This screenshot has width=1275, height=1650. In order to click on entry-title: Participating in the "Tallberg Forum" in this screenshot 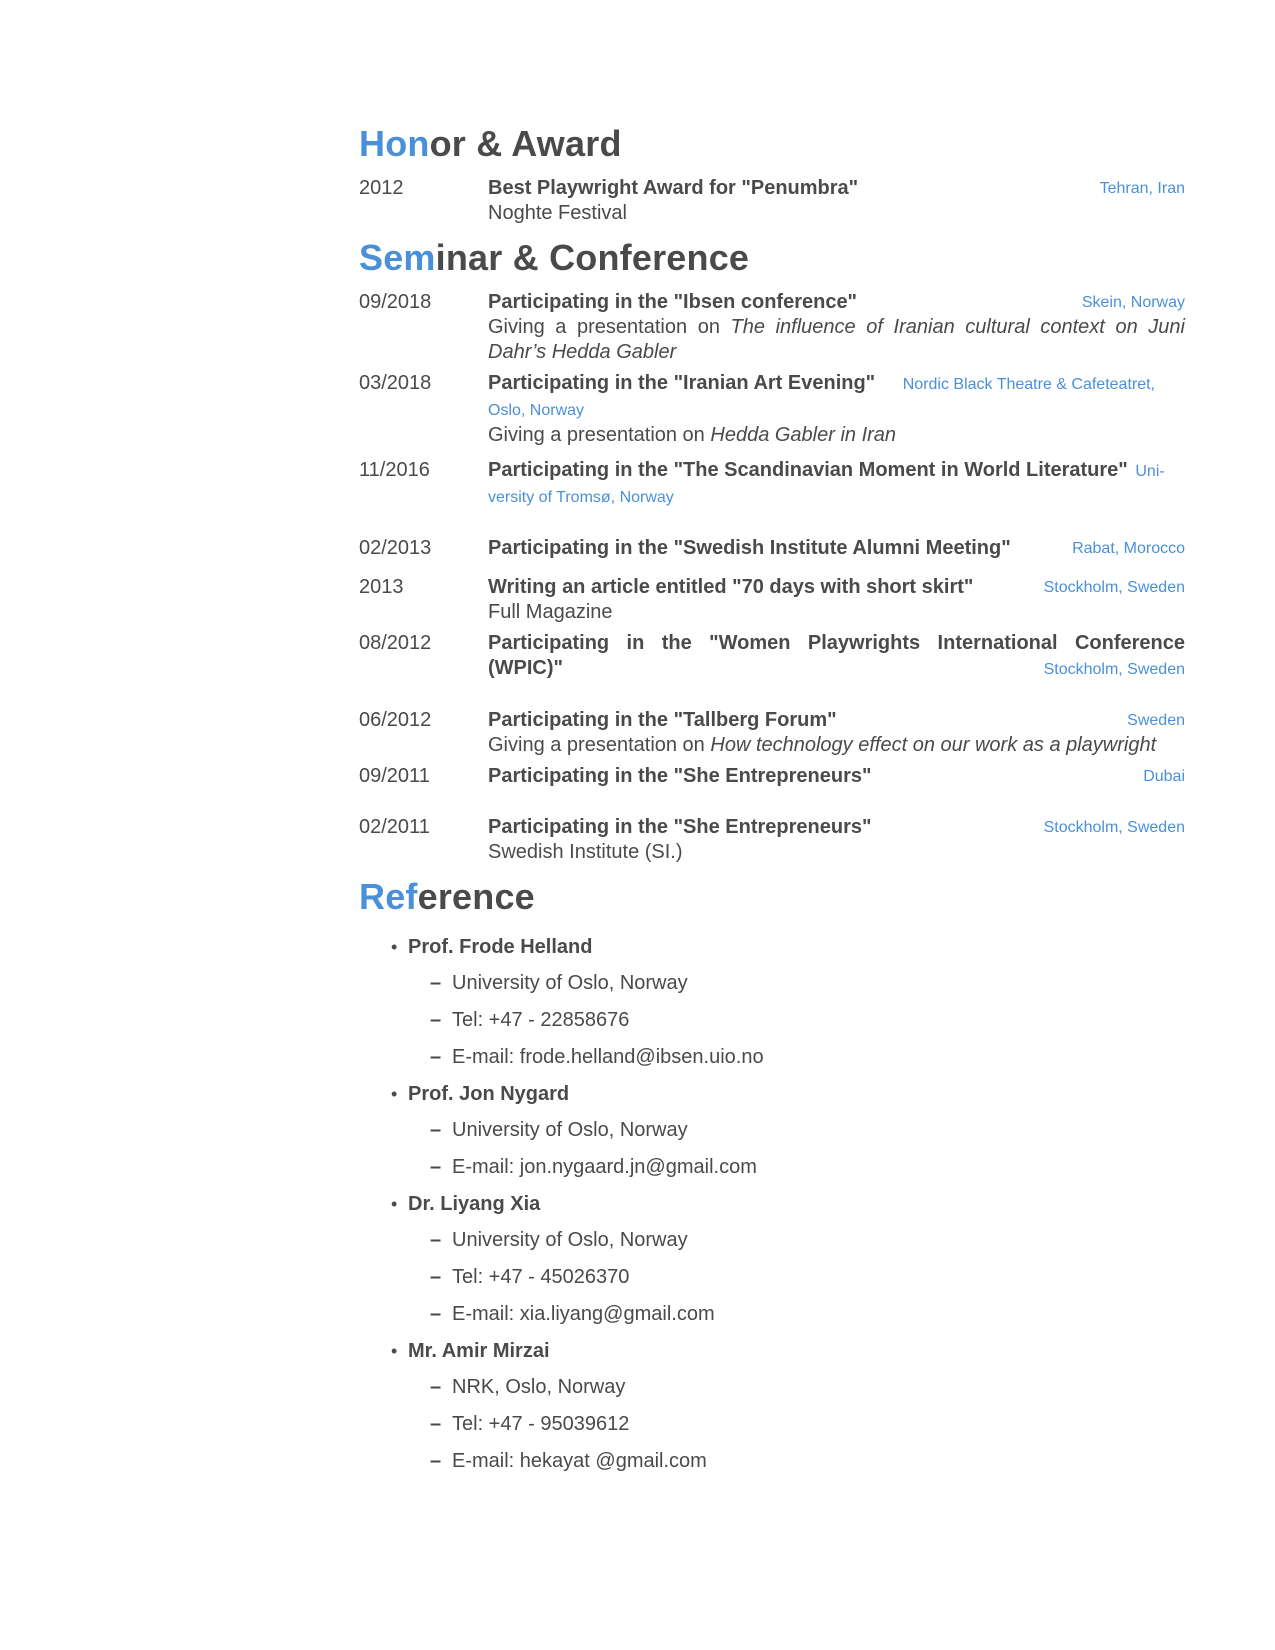, I will do `click(662, 720)`.